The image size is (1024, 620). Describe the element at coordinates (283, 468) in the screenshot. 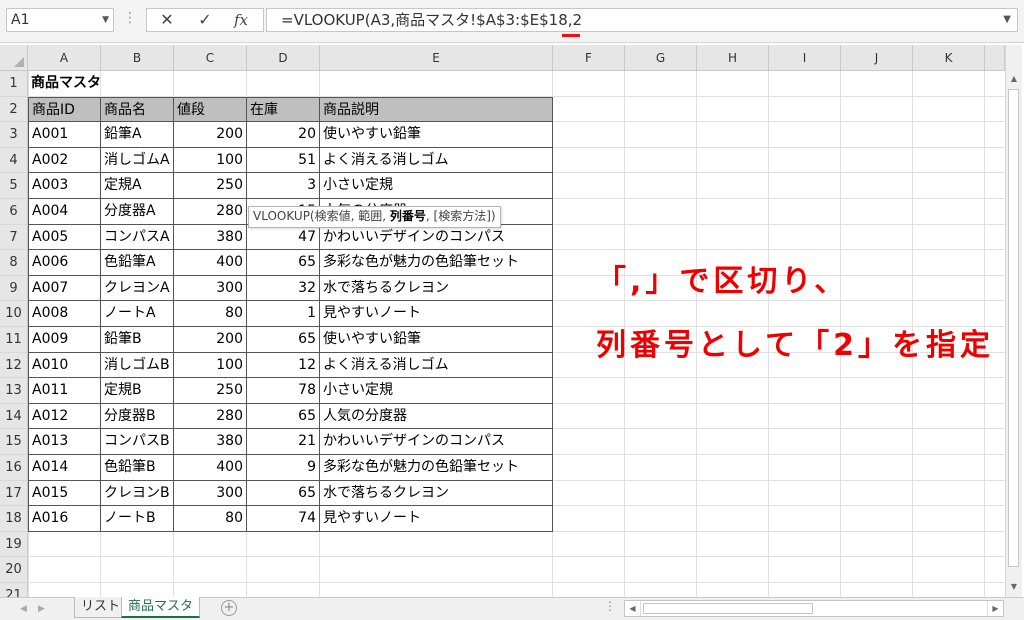

I see `table-cell: 9` at that location.